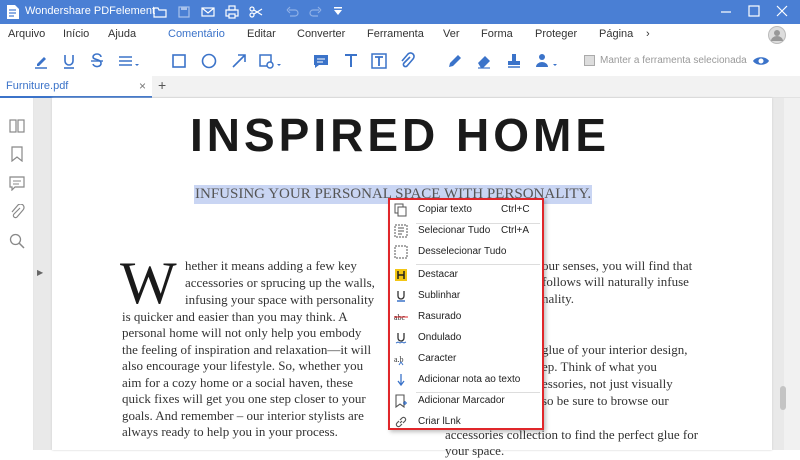 This screenshot has height=460, width=800. What do you see at coordinates (475, 450) in the screenshot?
I see `body-line: your space.` at bounding box center [475, 450].